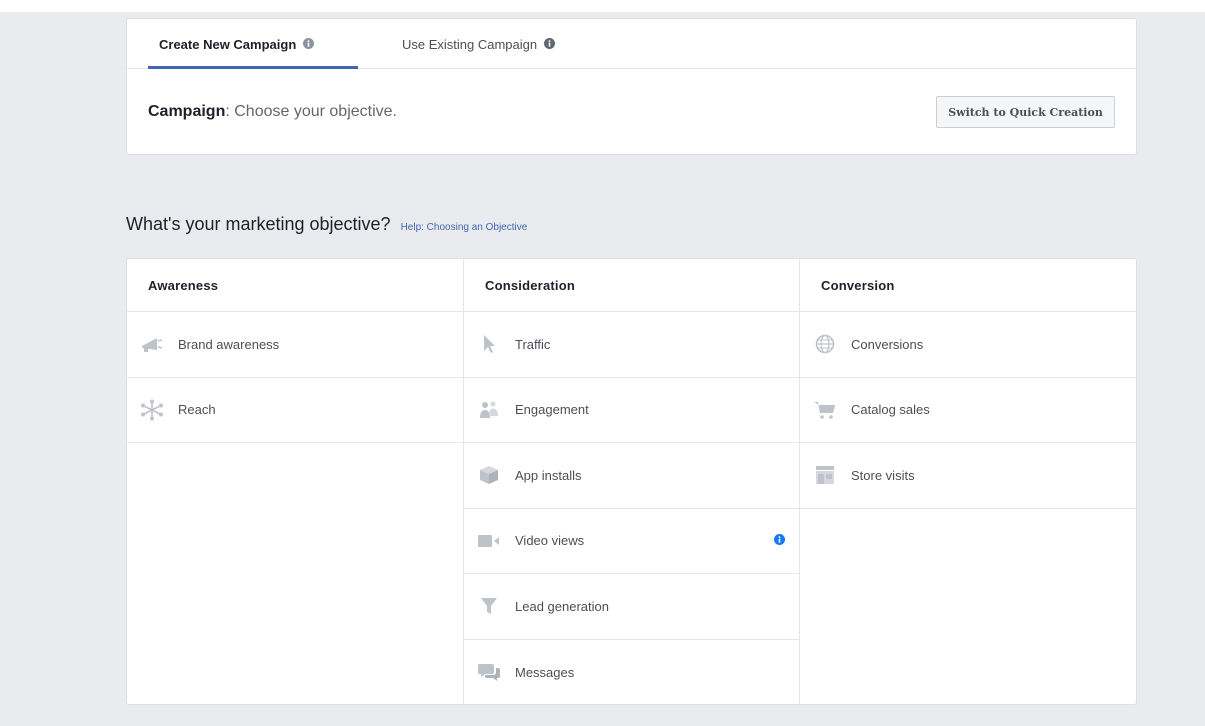  What do you see at coordinates (545, 672) in the screenshot?
I see `objective-label: Messages` at bounding box center [545, 672].